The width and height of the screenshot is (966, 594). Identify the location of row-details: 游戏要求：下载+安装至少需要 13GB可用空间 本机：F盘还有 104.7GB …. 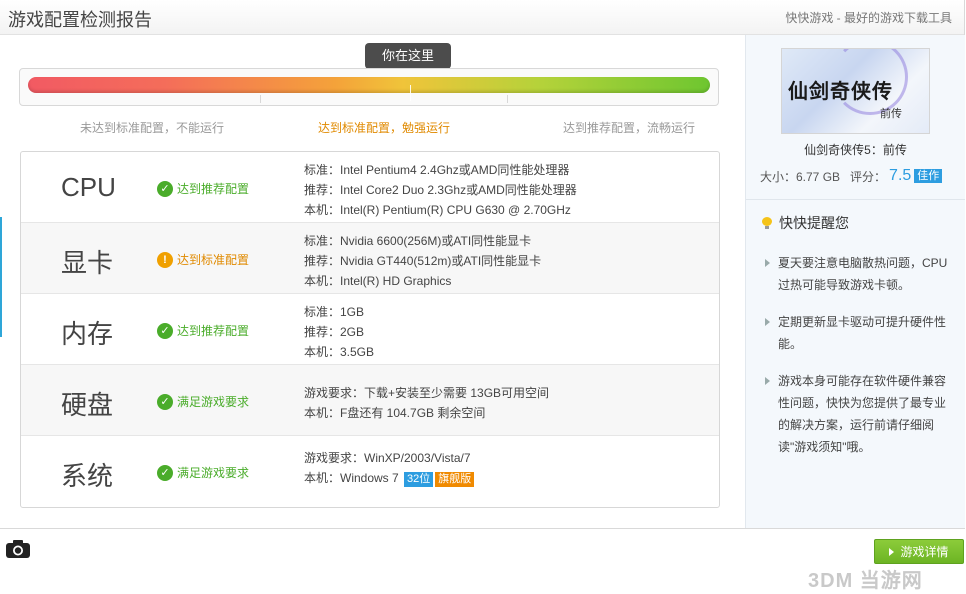
(426, 403).